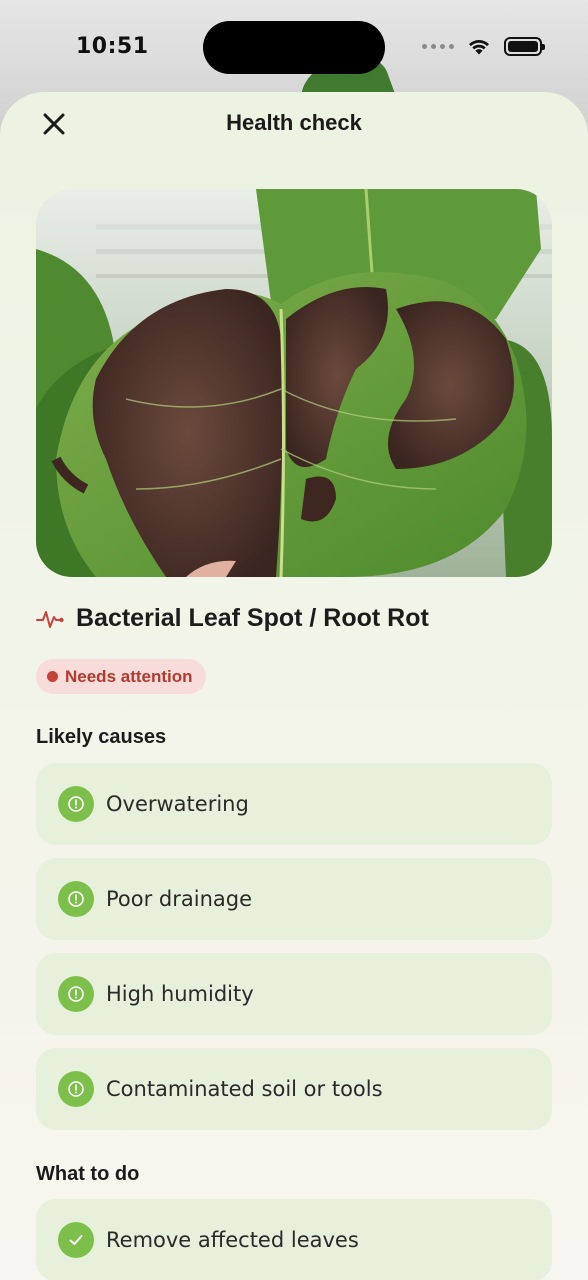 The image size is (588, 1280). What do you see at coordinates (129, 676) in the screenshot?
I see `status-badge-label: Needs attention` at bounding box center [129, 676].